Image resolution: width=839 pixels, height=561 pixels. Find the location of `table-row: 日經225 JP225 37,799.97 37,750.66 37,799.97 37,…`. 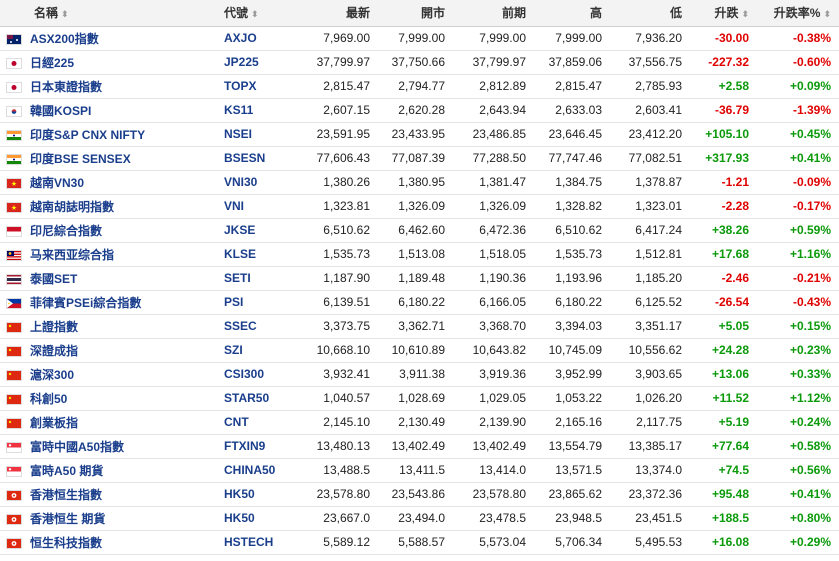

table-row: 日經225 JP225 37,799.97 37,750.66 37,799.97 37,… is located at coordinates (419, 62).